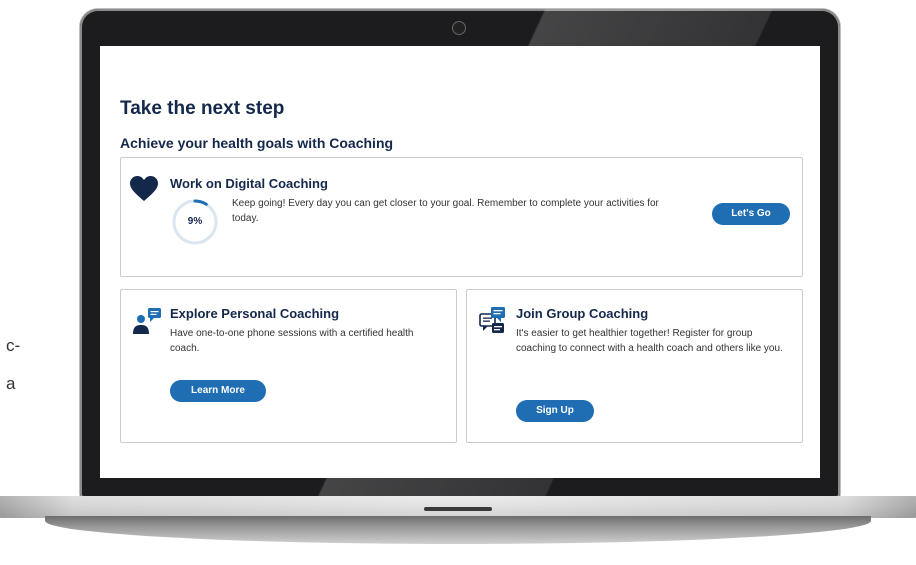 This screenshot has width=916, height=565. Describe the element at coordinates (195, 221) in the screenshot. I see `progress-percent-label: 9%` at that location.